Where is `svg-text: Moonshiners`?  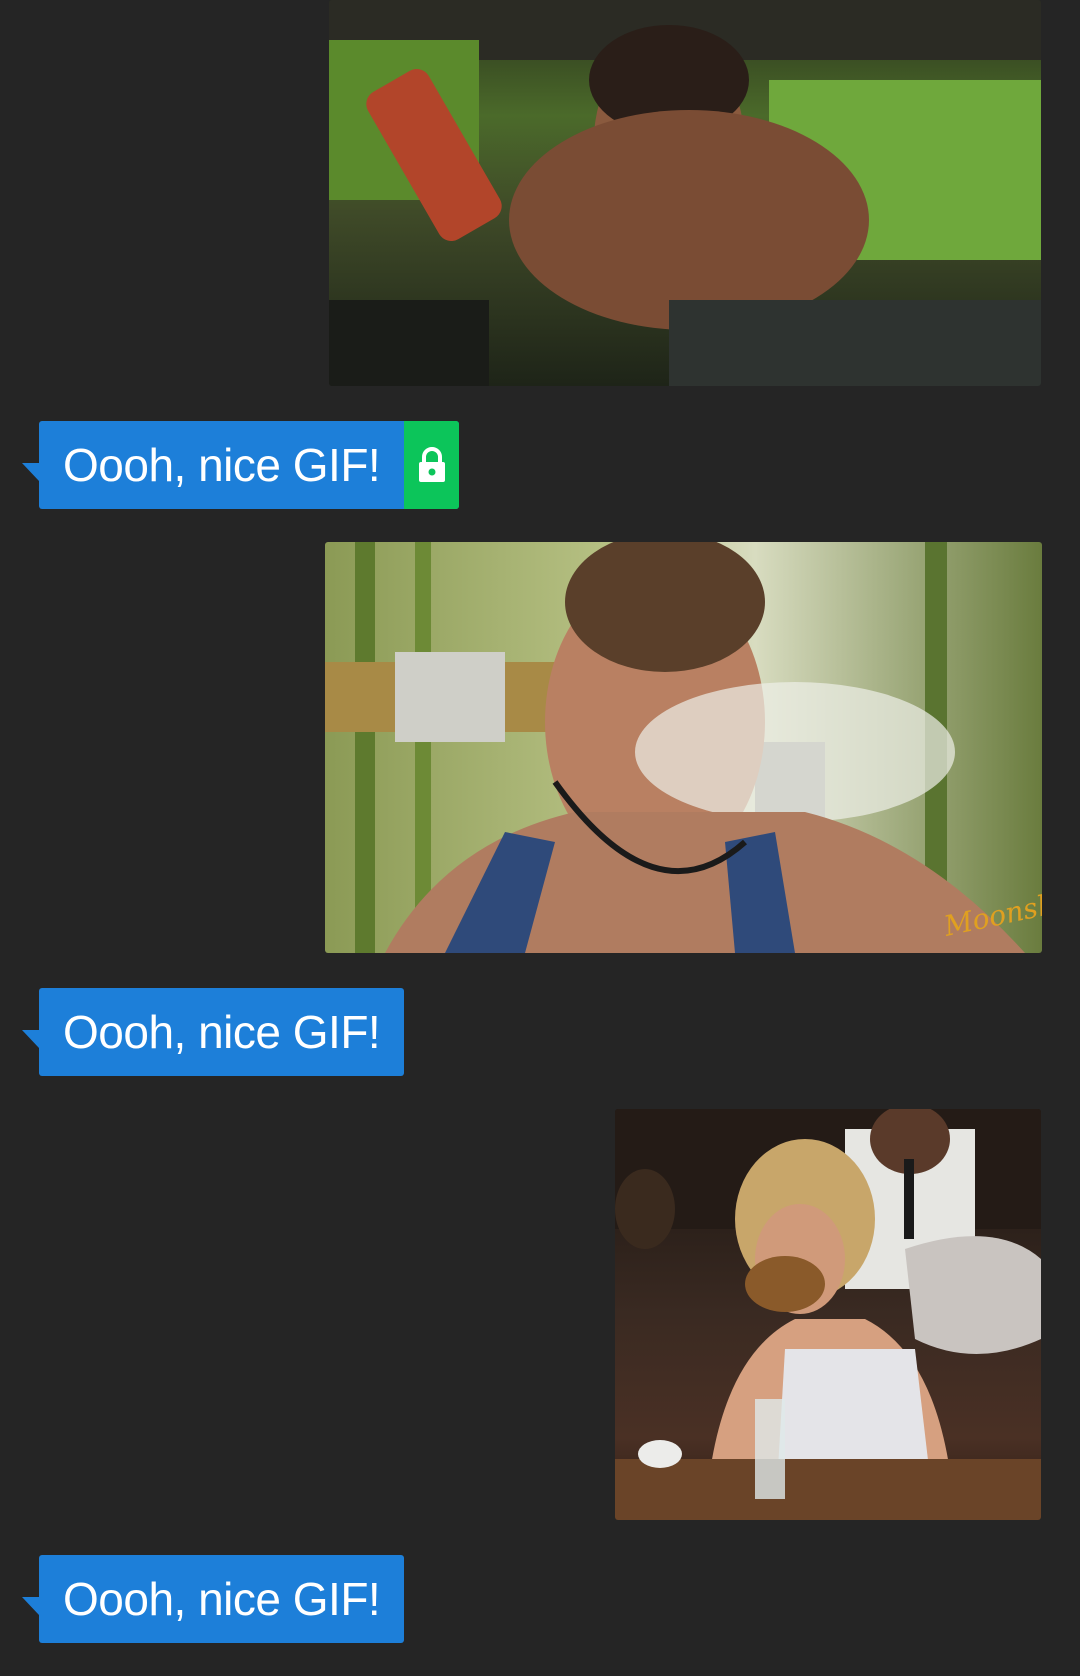 svg-text: Moonshiners is located at coordinates (991, 907).